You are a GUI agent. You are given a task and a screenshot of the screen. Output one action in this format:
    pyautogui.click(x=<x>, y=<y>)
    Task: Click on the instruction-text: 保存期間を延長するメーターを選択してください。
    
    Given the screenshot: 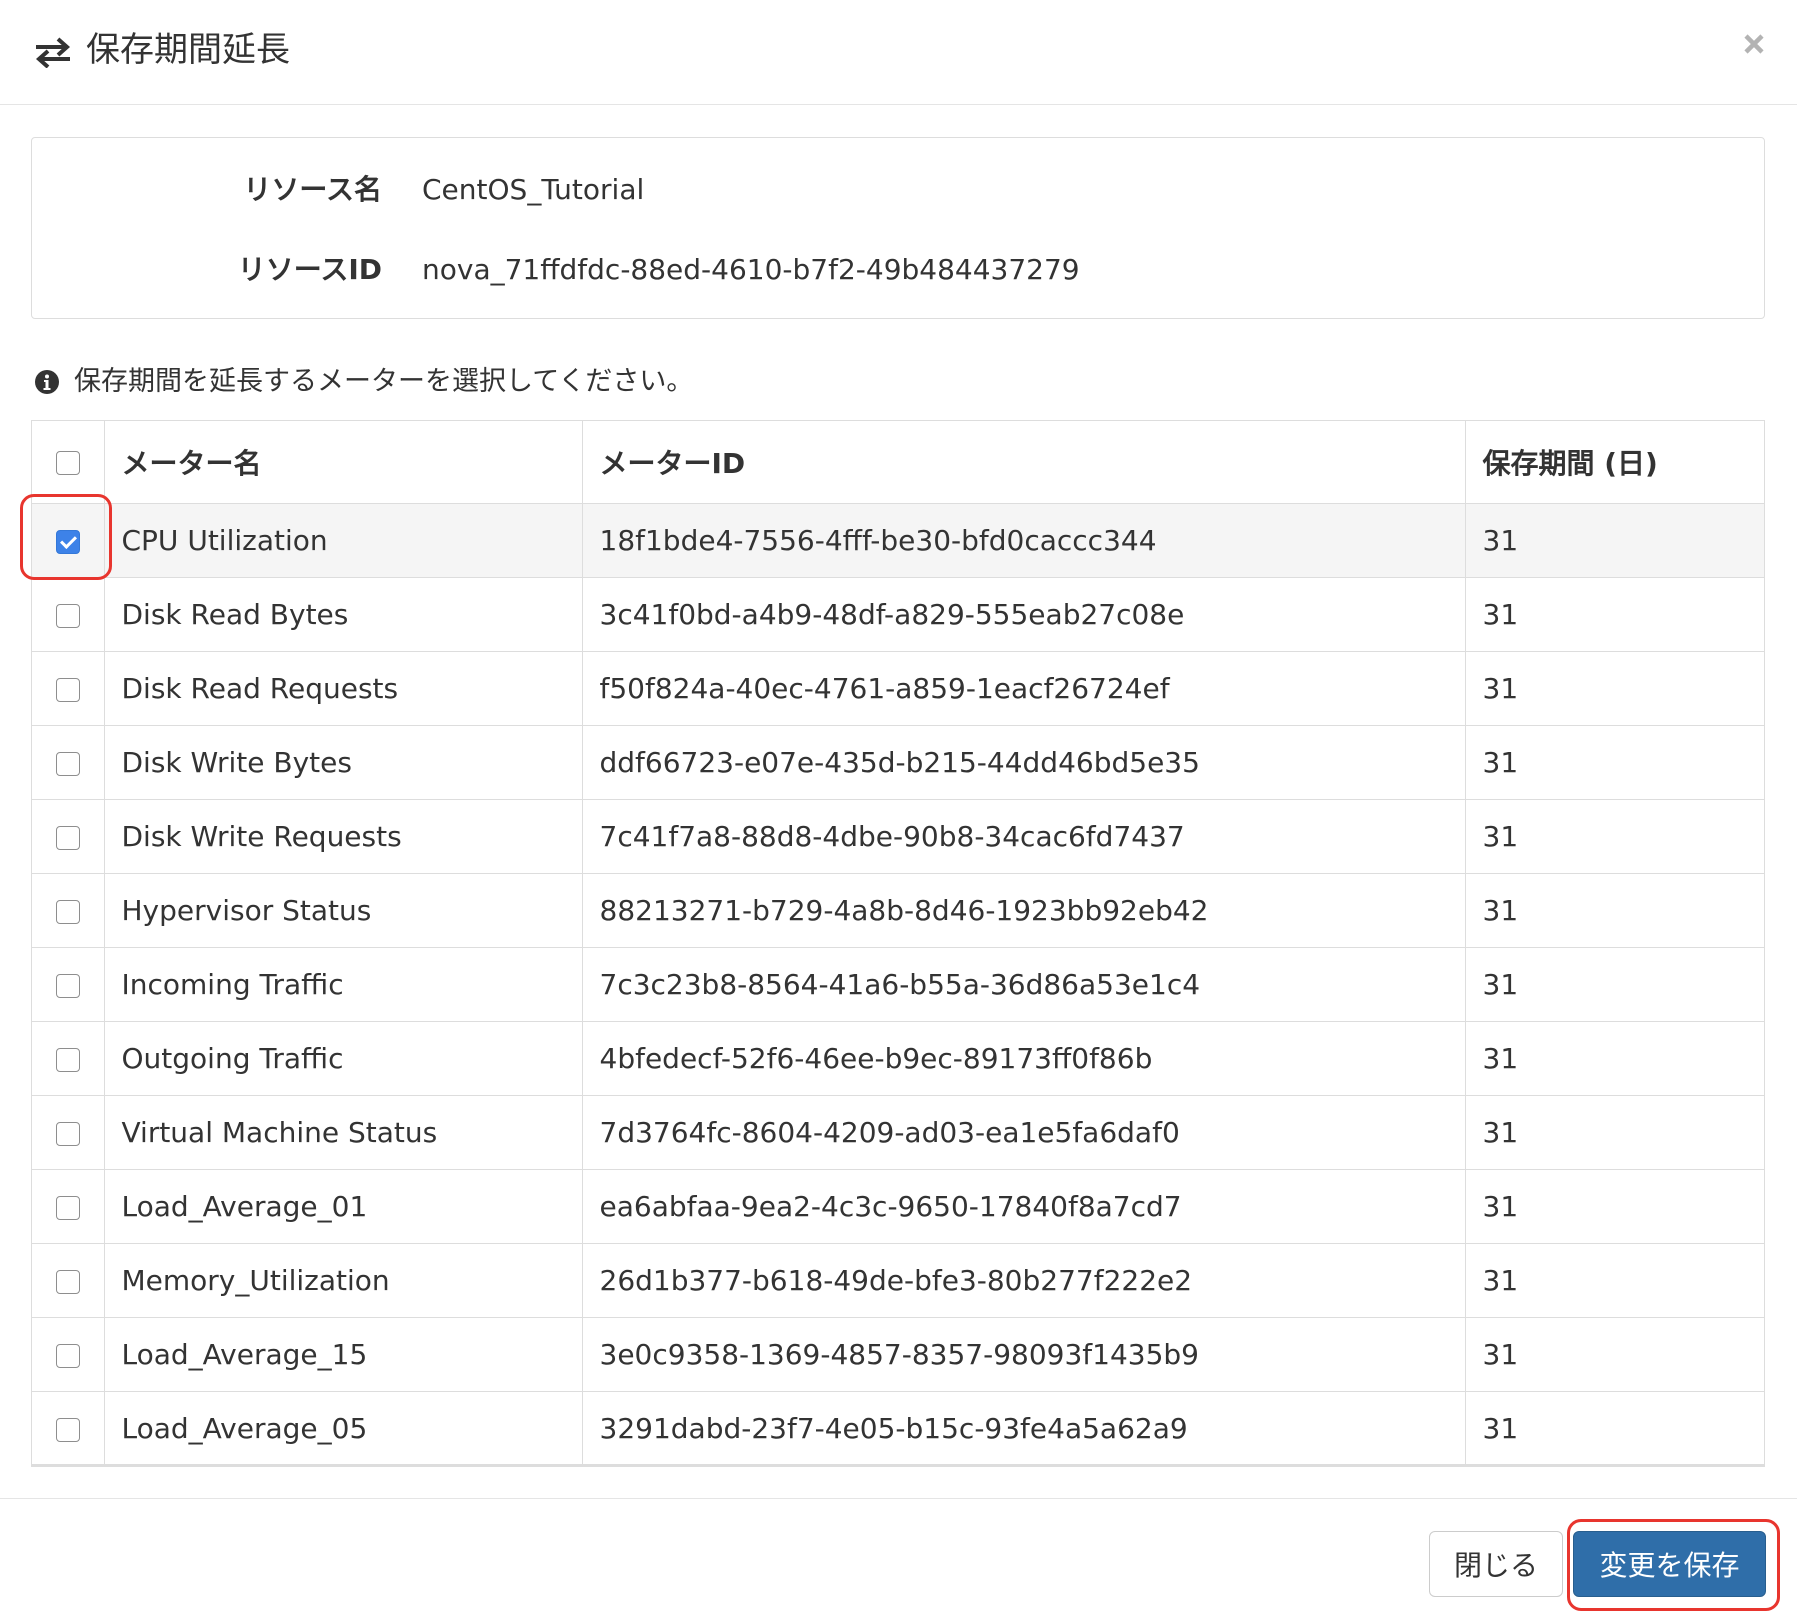 What is the action you would take?
    pyautogui.click(x=384, y=381)
    